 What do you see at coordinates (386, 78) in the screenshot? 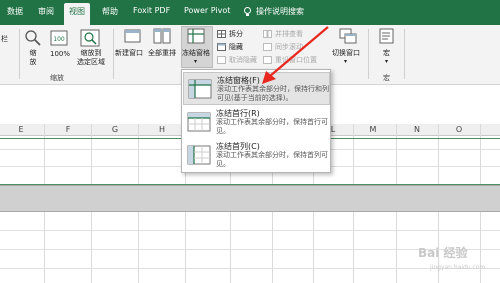
I see `macros-group-label: 宏` at bounding box center [386, 78].